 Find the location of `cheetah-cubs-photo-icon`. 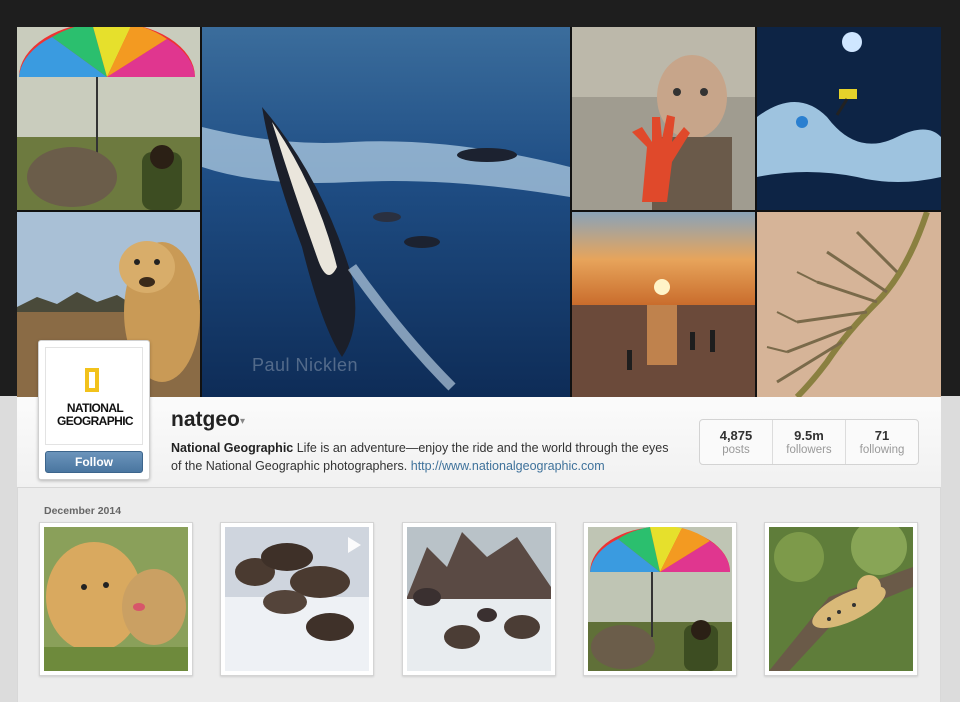

cheetah-cubs-photo-icon is located at coordinates (116, 599).